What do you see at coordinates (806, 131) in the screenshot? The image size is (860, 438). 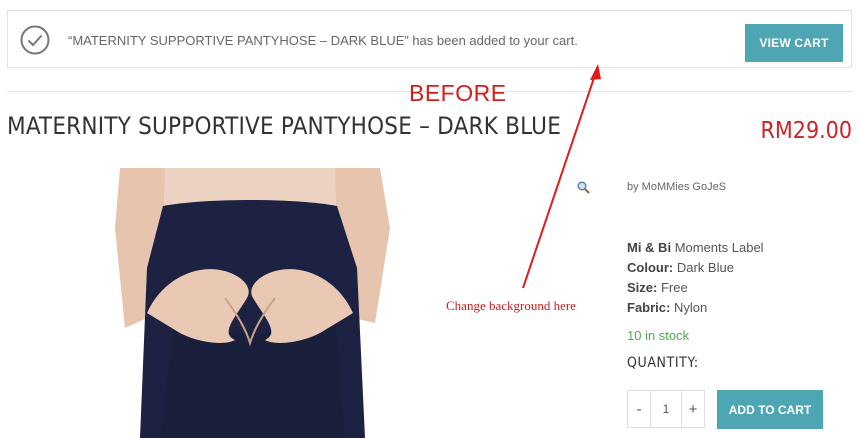 I see `product-price: RM29.00` at bounding box center [806, 131].